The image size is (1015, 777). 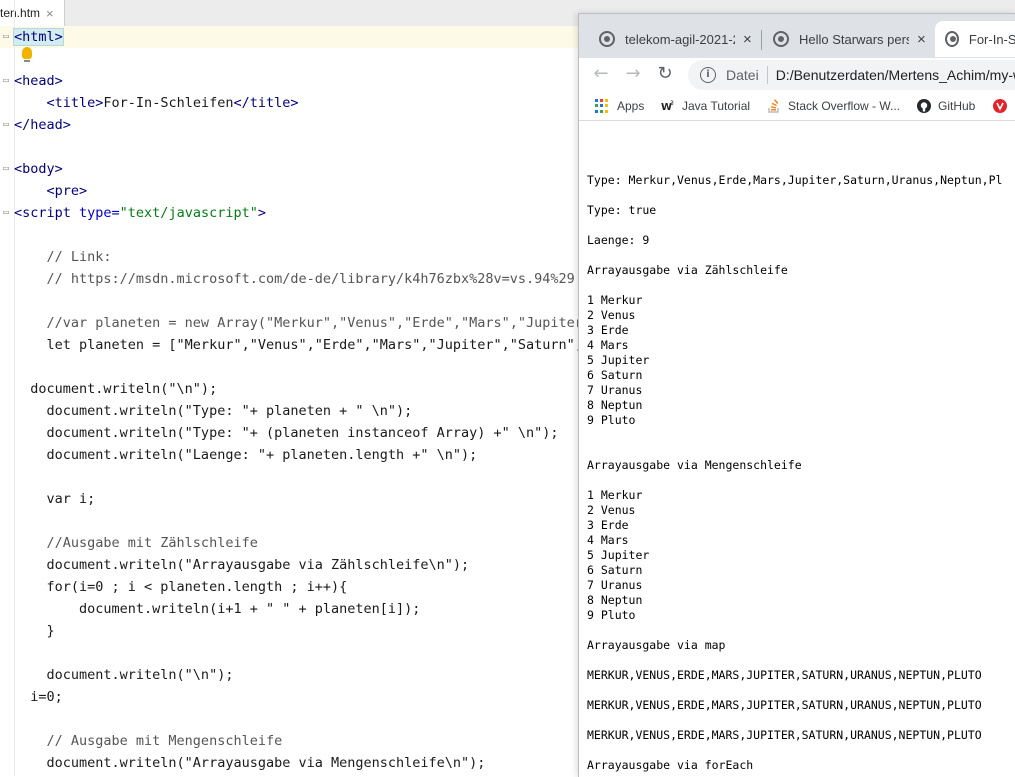 I want to click on code-line: <pre>, so click(x=51, y=191).